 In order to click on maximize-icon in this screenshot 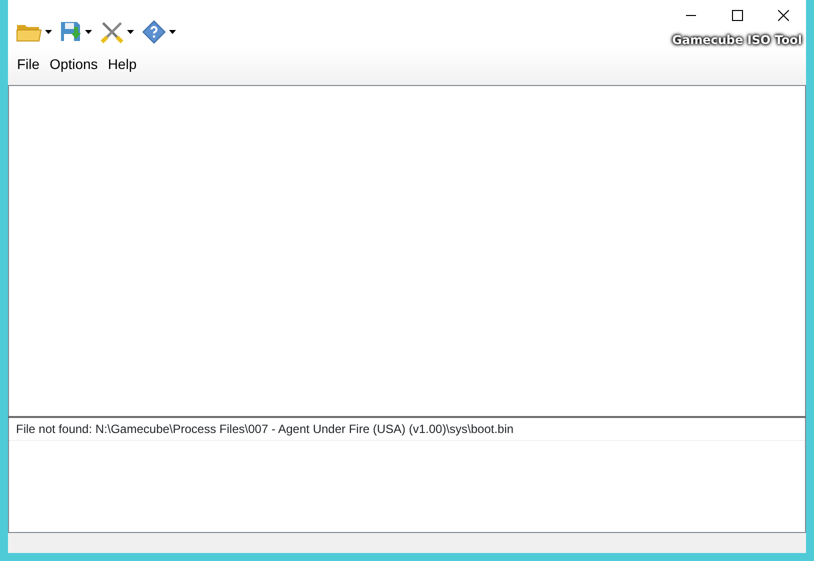, I will do `click(737, 15)`.